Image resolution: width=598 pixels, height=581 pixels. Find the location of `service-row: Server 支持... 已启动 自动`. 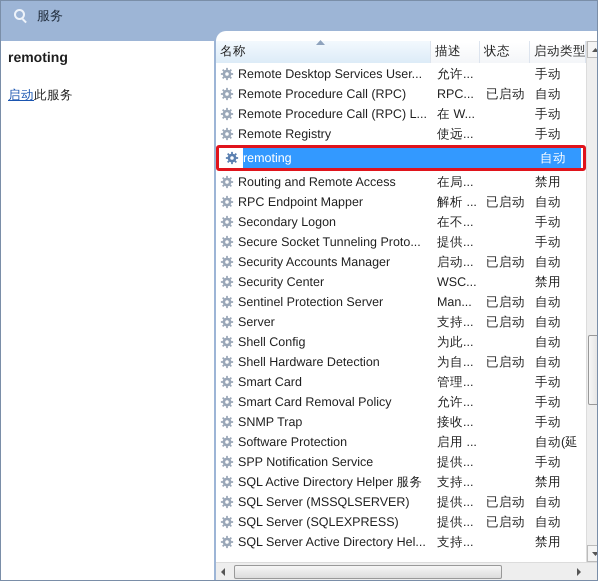

service-row: Server 支持... 已启动 自动 is located at coordinates (401, 322).